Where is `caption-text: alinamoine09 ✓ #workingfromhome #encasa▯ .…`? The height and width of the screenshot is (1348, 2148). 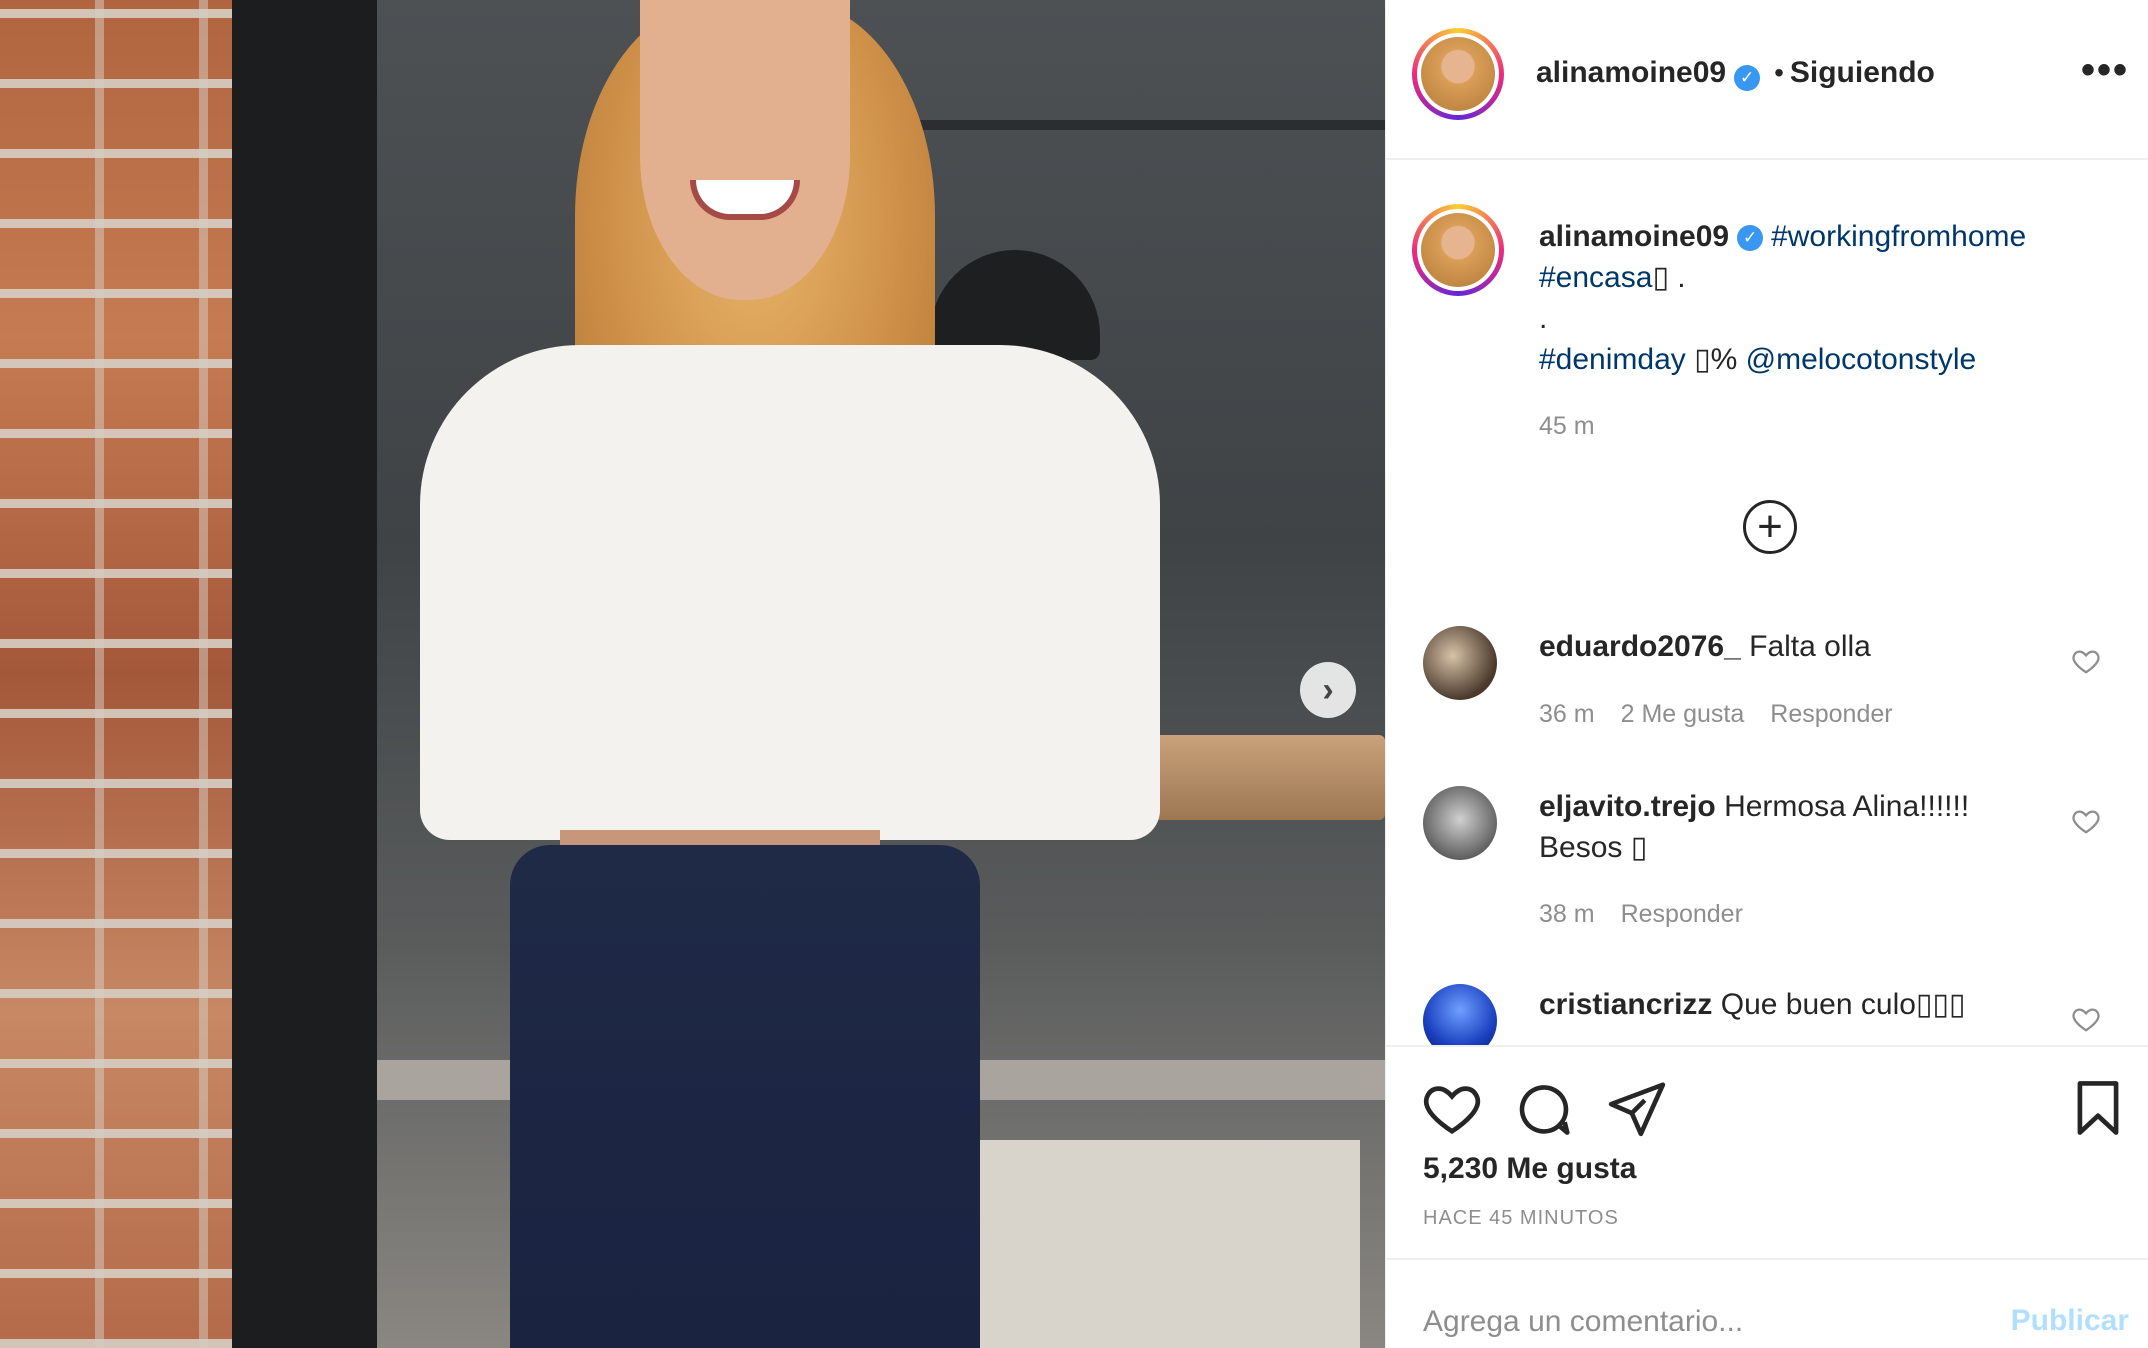
caption-text: alinamoine09 ✓ #workingfromhome #encasa▯ .… is located at coordinates (1829, 331).